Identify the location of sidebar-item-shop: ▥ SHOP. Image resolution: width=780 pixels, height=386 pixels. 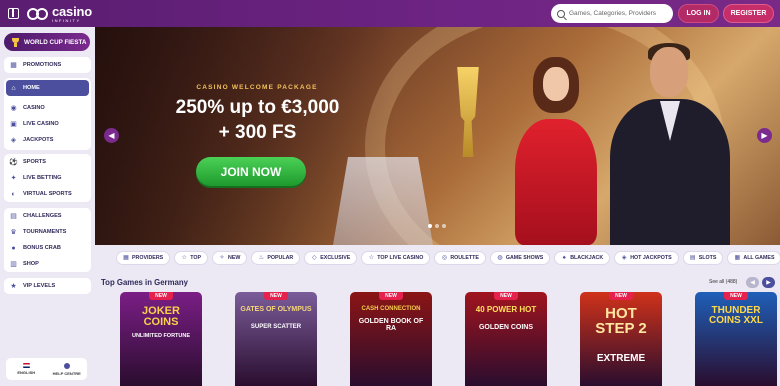
(47, 264).